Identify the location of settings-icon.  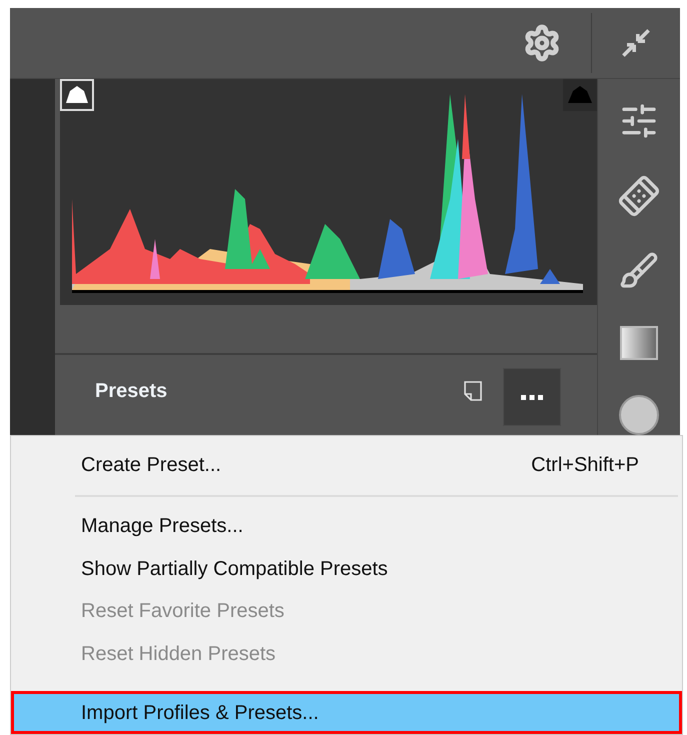
(542, 43).